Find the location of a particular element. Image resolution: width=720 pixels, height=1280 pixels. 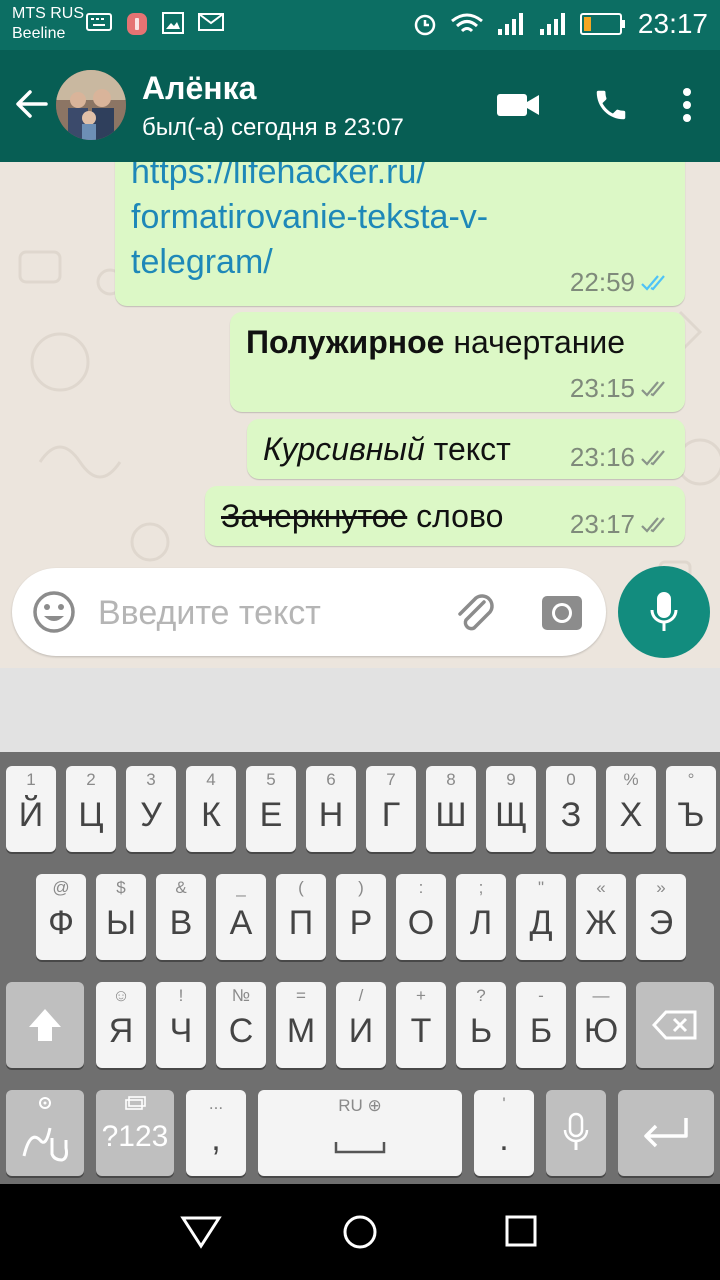

mail-icon is located at coordinates (211, 22).